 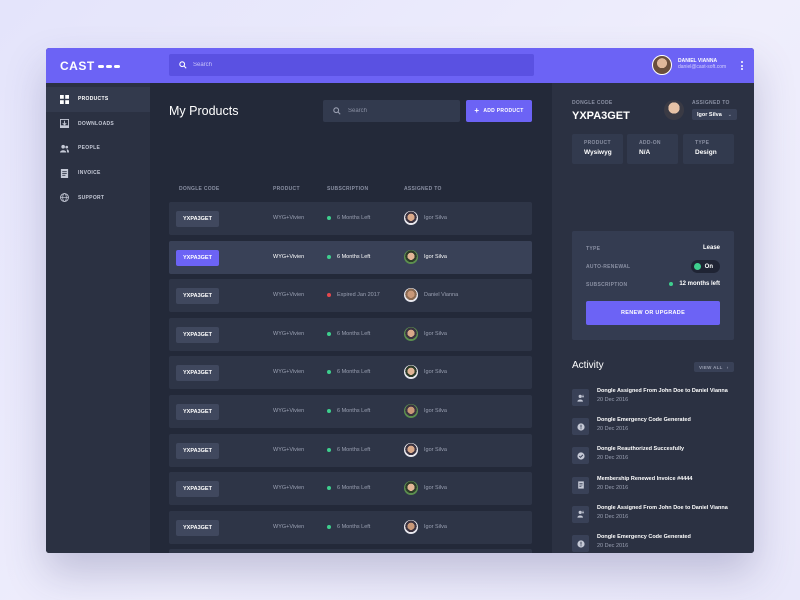 What do you see at coordinates (729, 114) in the screenshot?
I see `chevron-down-icon: ⌄` at bounding box center [729, 114].